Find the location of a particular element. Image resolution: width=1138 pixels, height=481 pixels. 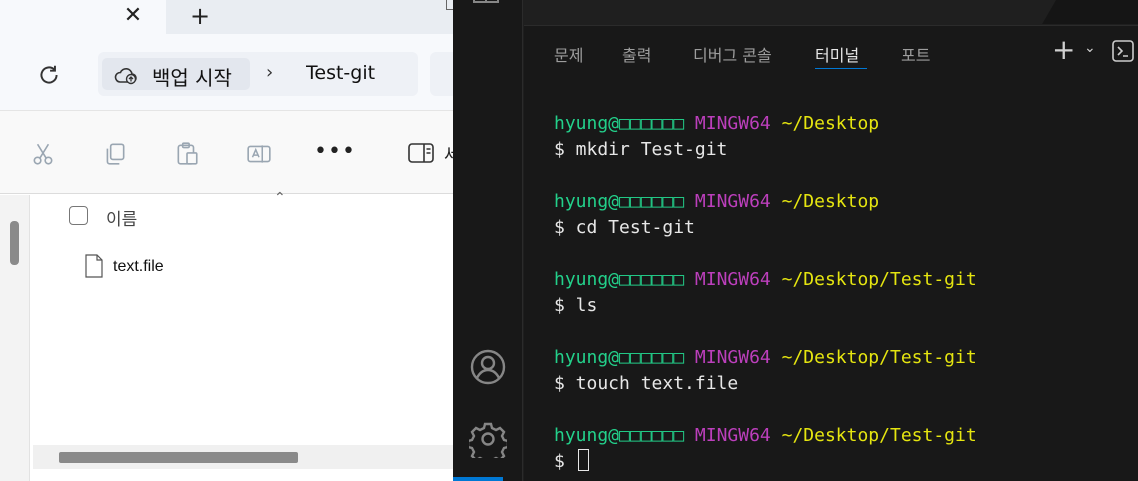

details-button-label: 세 is located at coordinates (448, 154).